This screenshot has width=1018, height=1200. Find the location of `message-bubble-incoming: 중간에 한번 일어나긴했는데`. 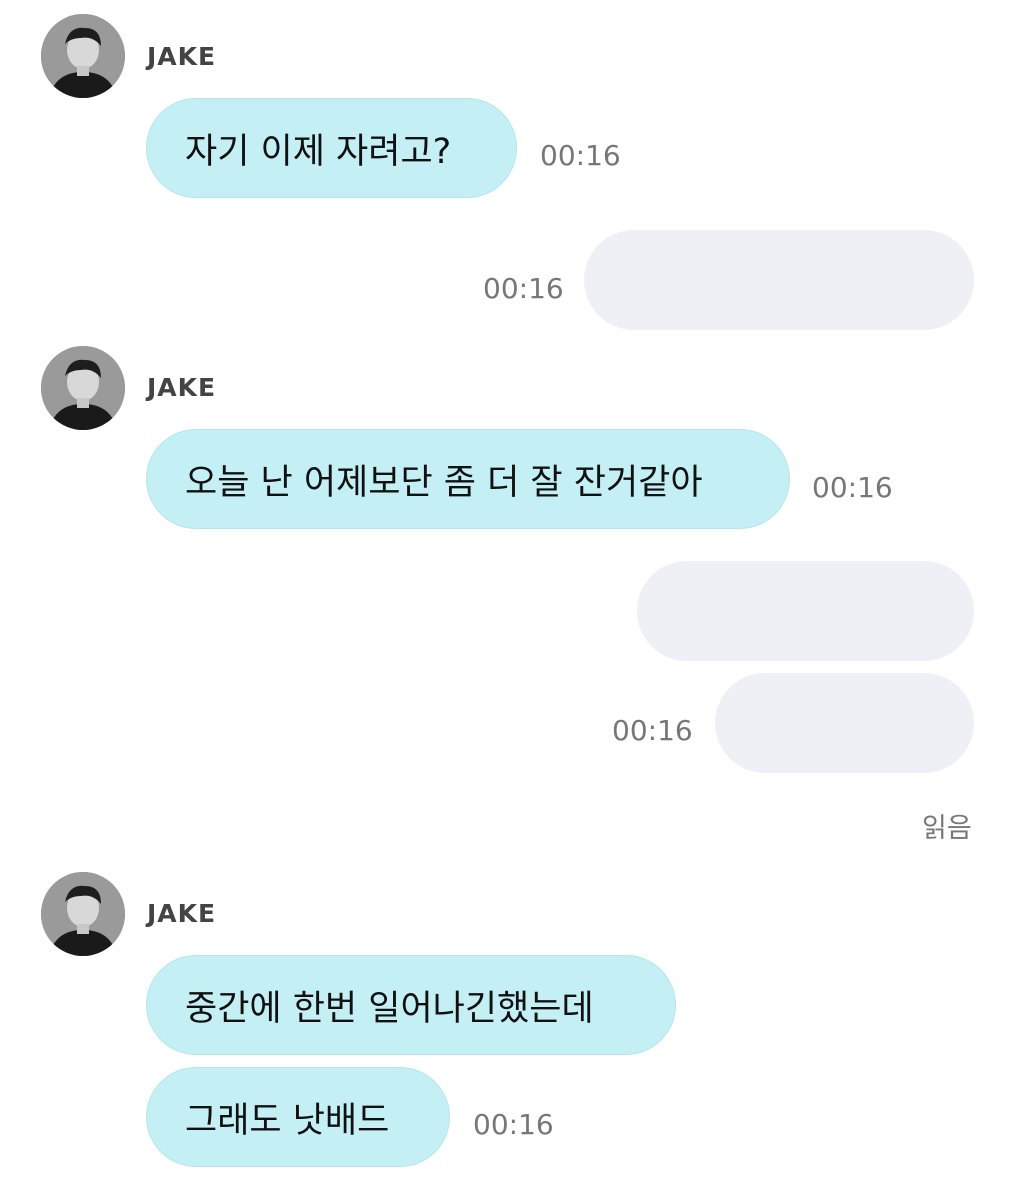

message-bubble-incoming: 중간에 한번 일어나긴했는데 is located at coordinates (411, 1005).